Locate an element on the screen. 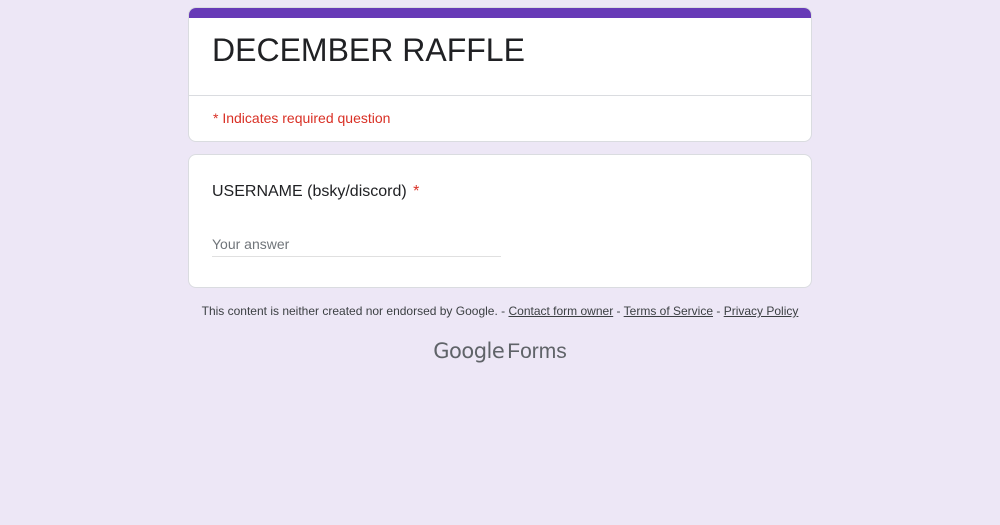 This screenshot has width=1000, height=525. forms-wordmark: Forms is located at coordinates (537, 351).